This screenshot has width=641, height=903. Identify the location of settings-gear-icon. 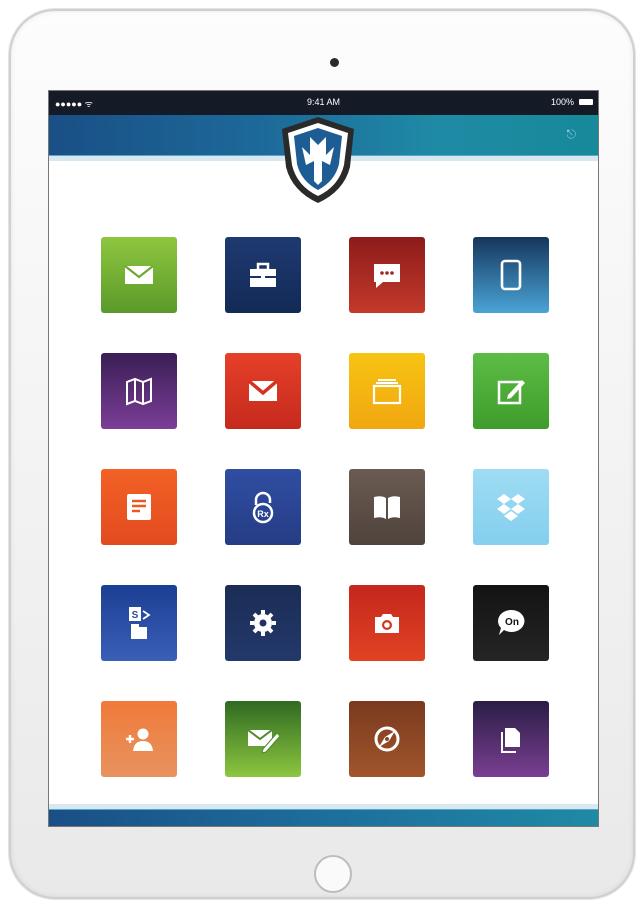
(263, 623).